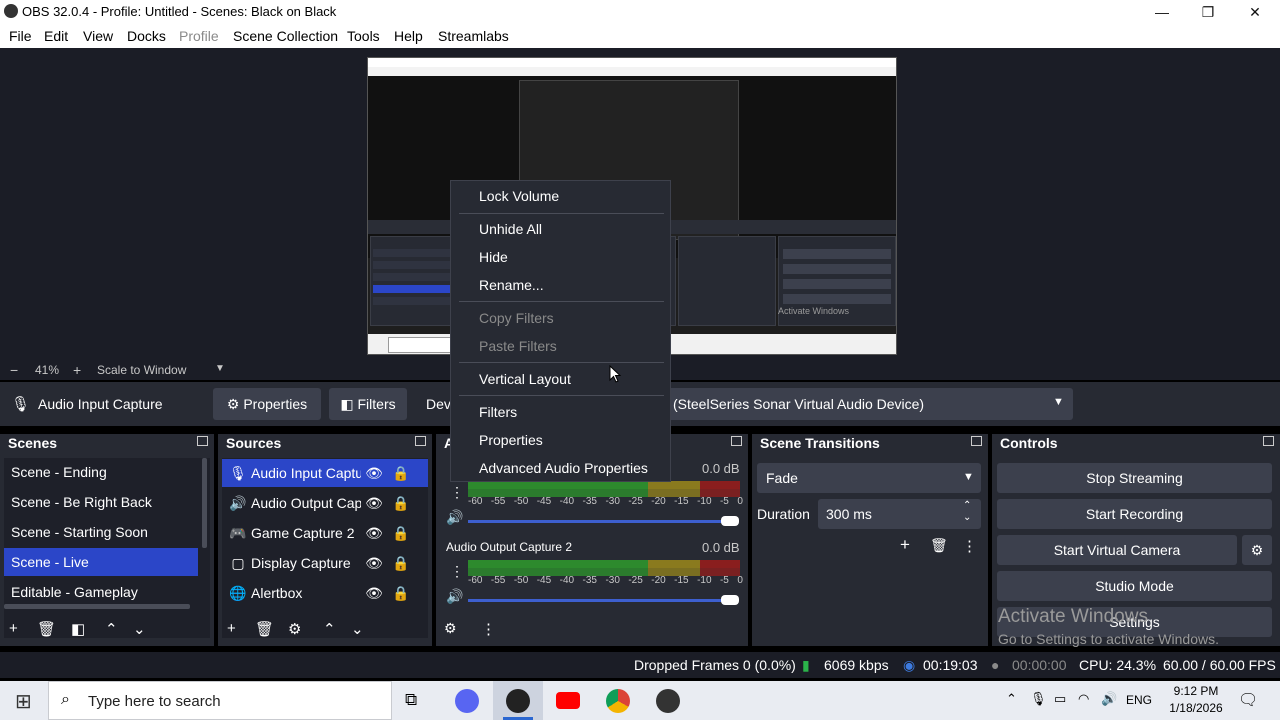 This screenshot has width=1280, height=720. Describe the element at coordinates (668, 701) in the screenshot. I see `steelseries-icon` at that location.